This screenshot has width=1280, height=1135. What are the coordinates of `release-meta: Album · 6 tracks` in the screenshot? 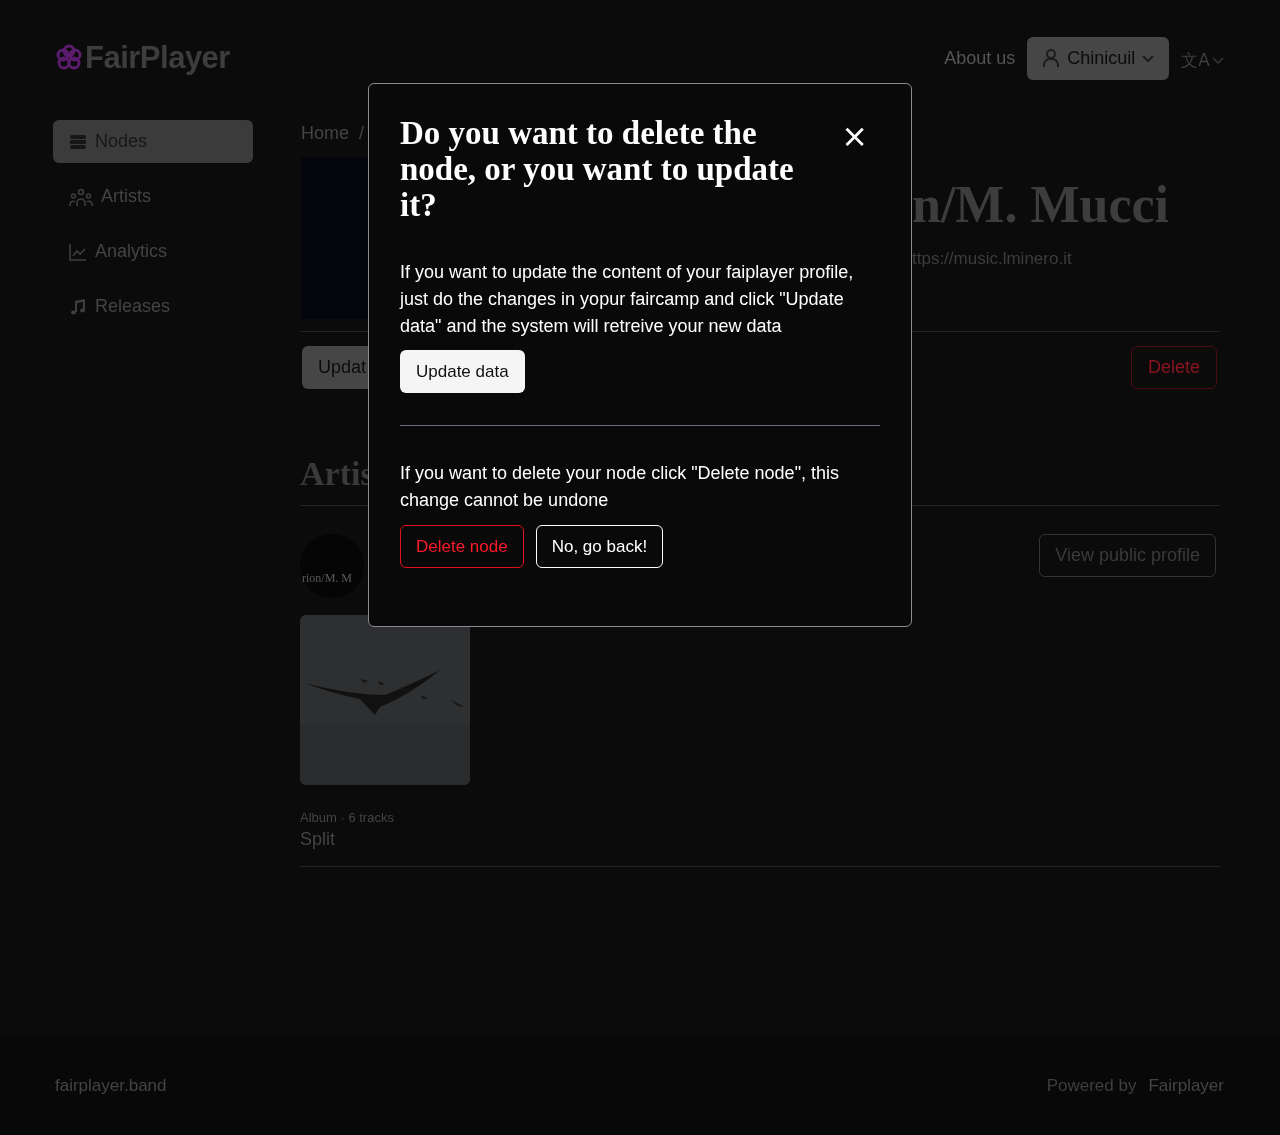 It's located at (347, 817).